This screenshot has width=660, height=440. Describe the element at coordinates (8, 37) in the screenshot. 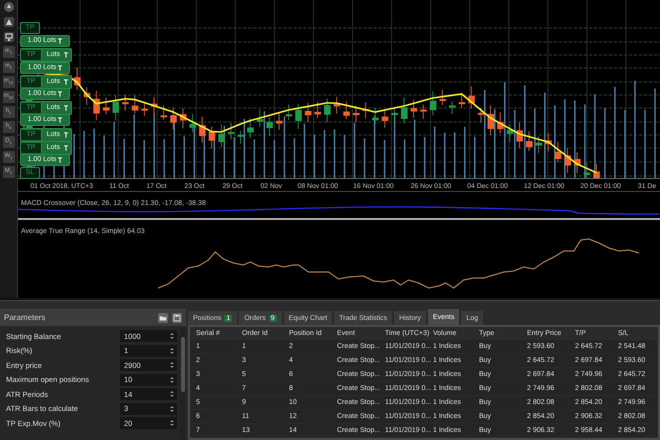

I see `chart-settings-icon` at that location.